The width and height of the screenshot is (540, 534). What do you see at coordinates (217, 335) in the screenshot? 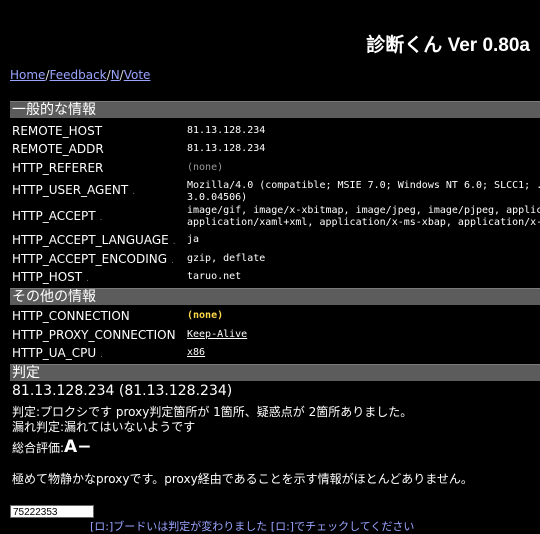
I see `info-value-link: Keep-Alive` at bounding box center [217, 335].